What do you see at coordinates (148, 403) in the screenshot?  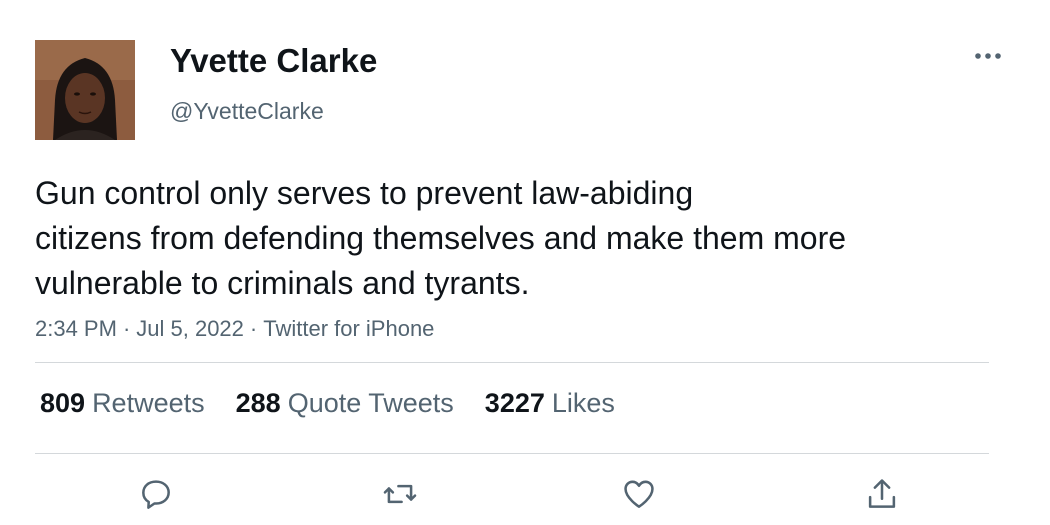 I see `retweets-label: Retweets` at bounding box center [148, 403].